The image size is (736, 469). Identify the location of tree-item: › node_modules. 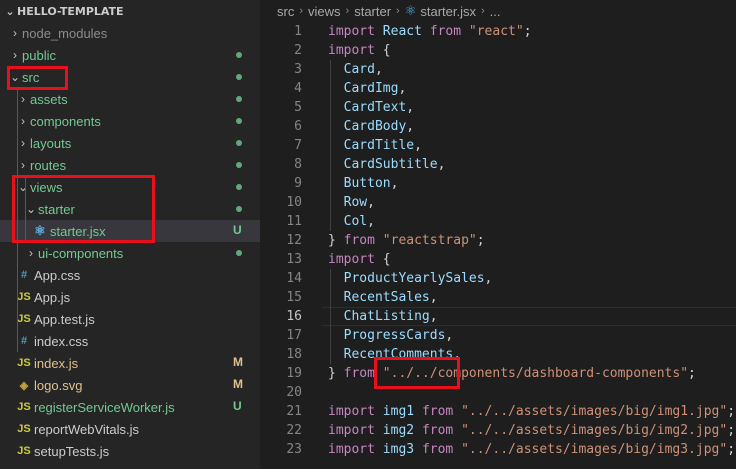
(130, 33).